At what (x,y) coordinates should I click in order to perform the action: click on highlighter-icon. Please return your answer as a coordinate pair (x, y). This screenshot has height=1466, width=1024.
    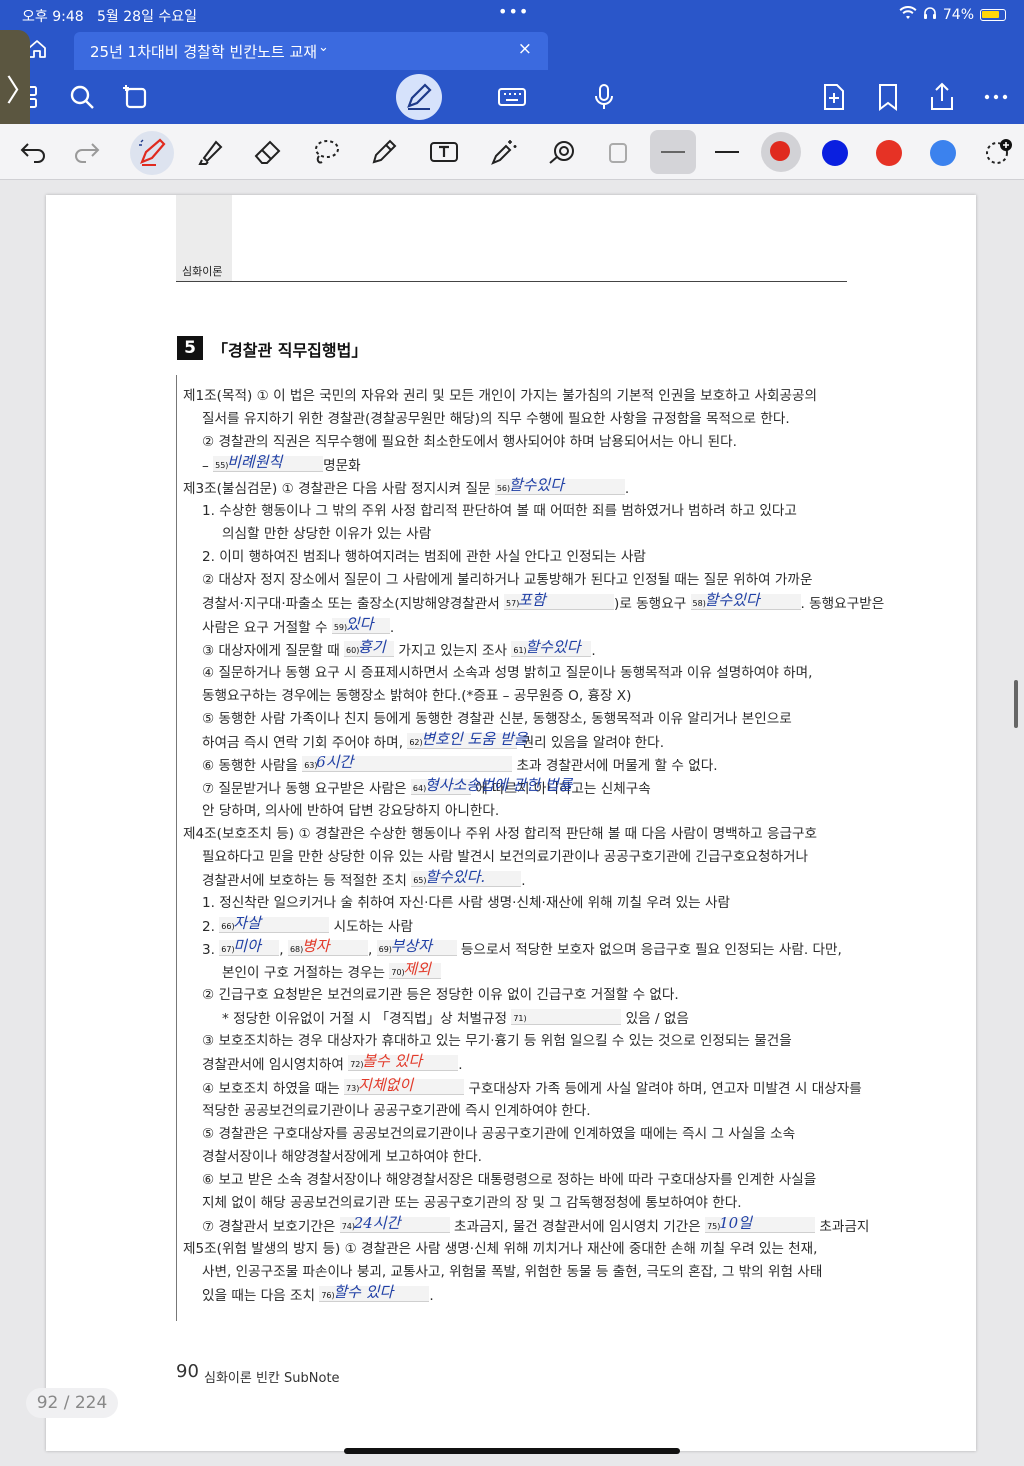
    Looking at the image, I should click on (210, 152).